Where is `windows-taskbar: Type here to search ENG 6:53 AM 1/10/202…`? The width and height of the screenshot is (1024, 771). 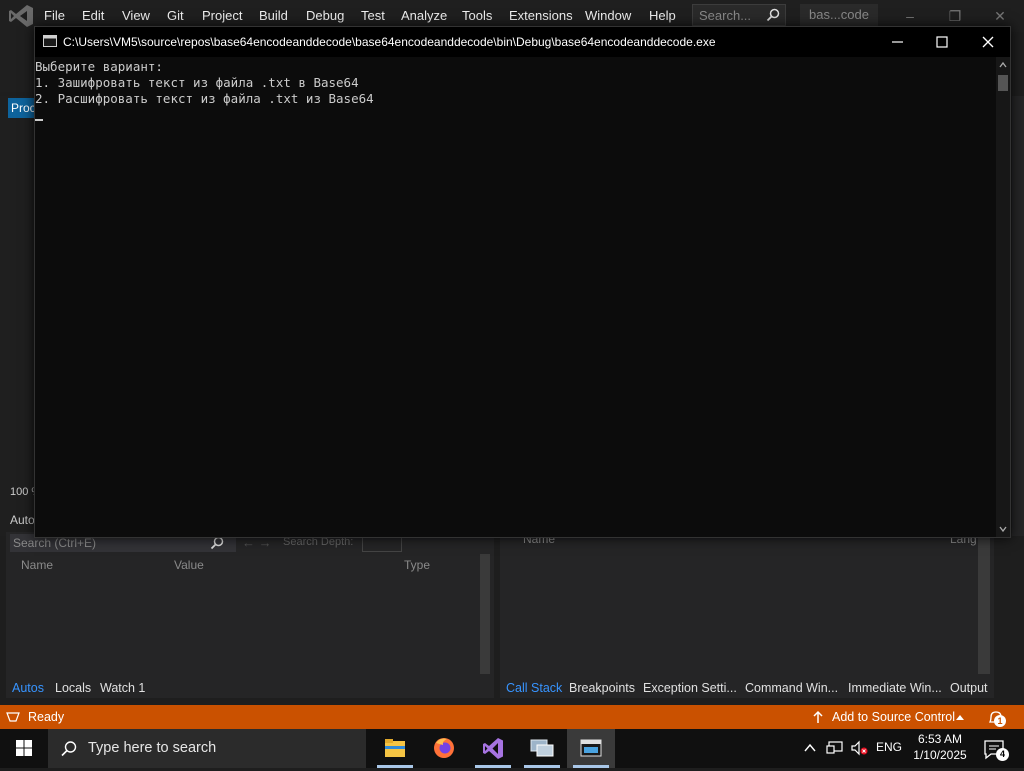 windows-taskbar: Type here to search ENG 6:53 AM 1/10/202… is located at coordinates (512, 748).